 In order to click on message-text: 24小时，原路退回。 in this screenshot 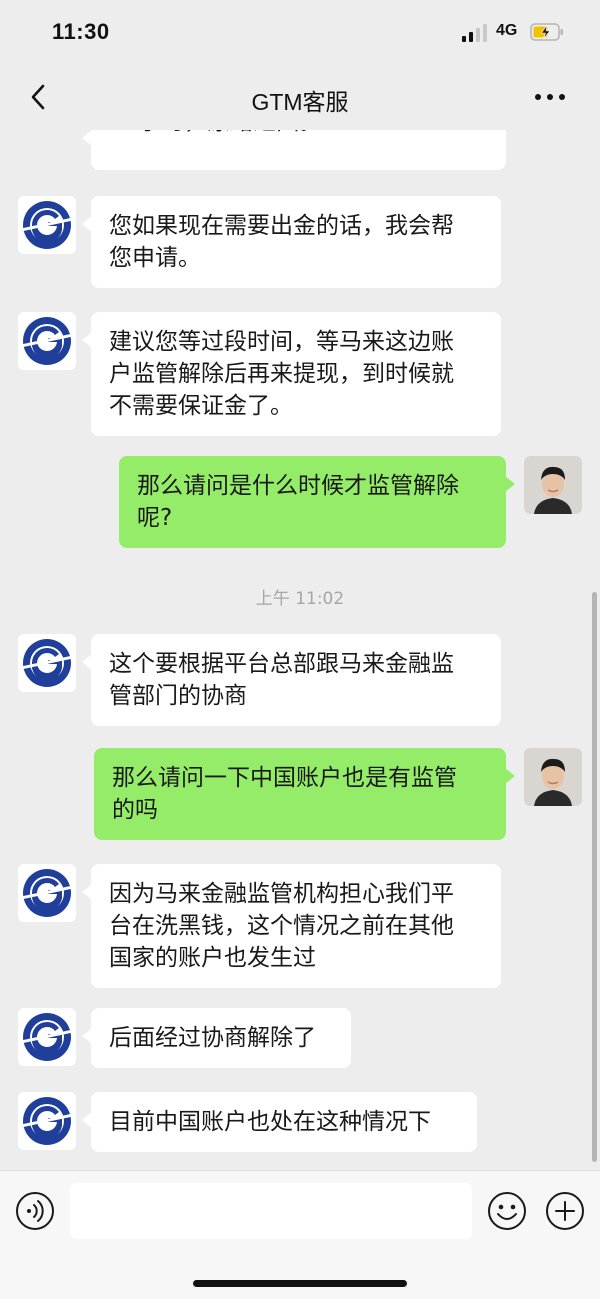, I will do `click(215, 134)`.